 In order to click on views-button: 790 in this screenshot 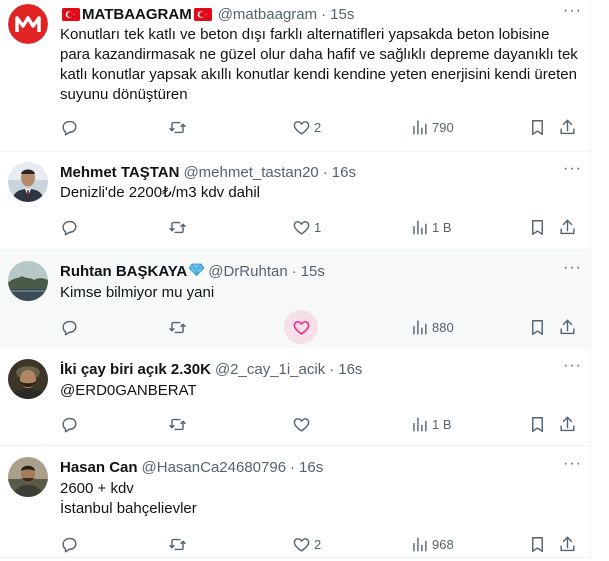, I will do `click(428, 127)`.